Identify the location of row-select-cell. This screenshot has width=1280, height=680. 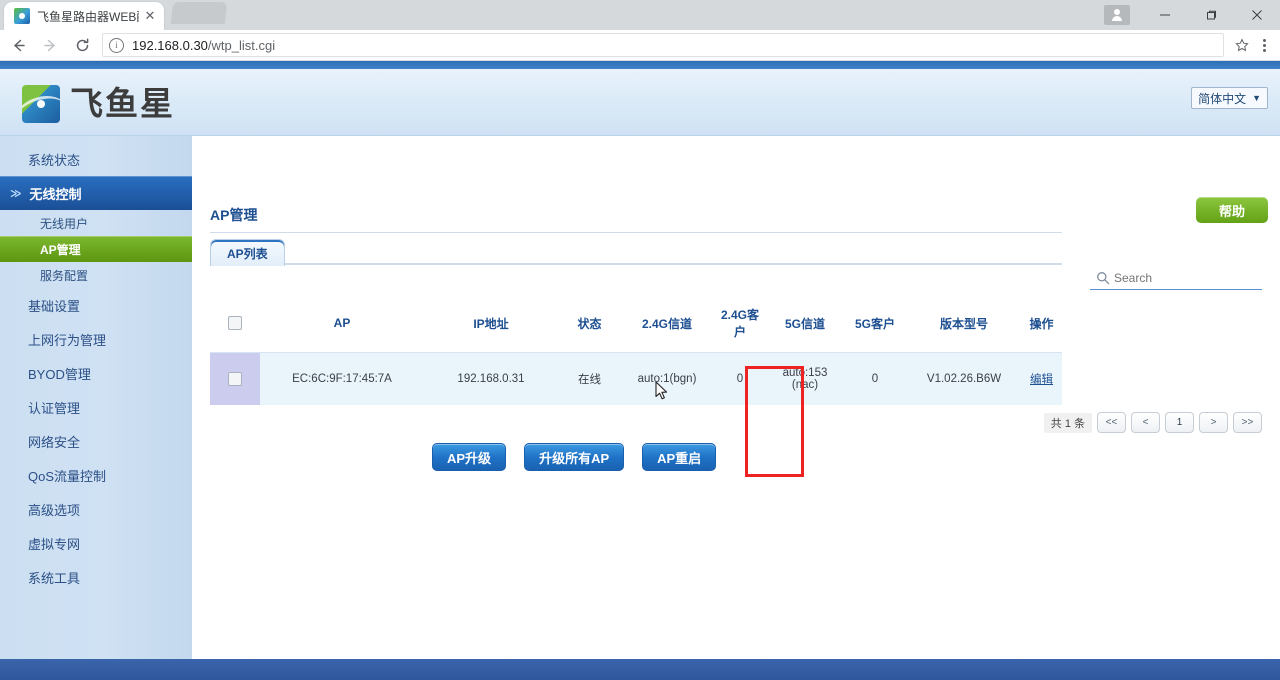
(235, 378).